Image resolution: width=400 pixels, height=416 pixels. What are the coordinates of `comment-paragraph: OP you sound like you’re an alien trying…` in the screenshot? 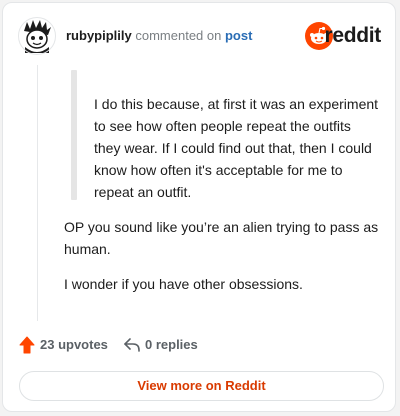 It's located at (221, 238).